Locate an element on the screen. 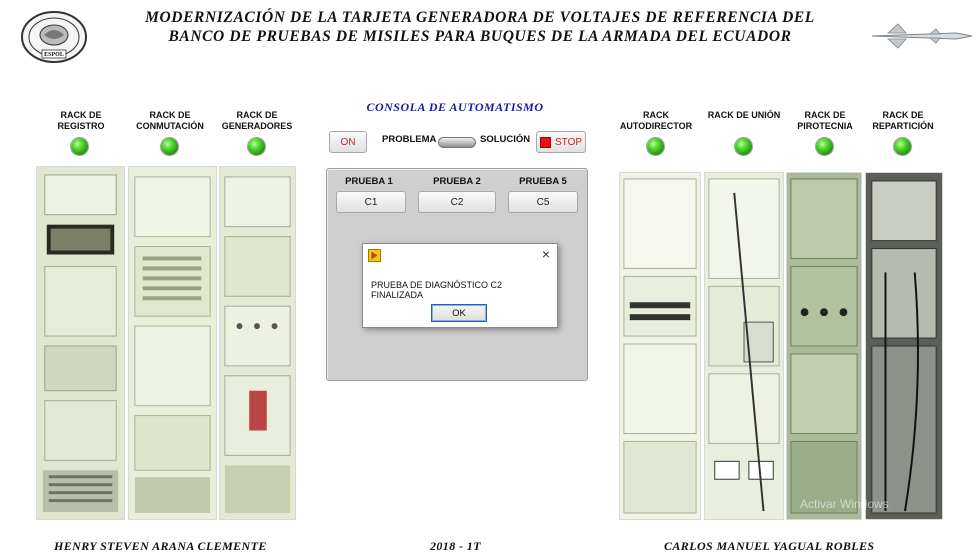 This screenshot has width=979, height=559. missile-icon is located at coordinates (921, 36).